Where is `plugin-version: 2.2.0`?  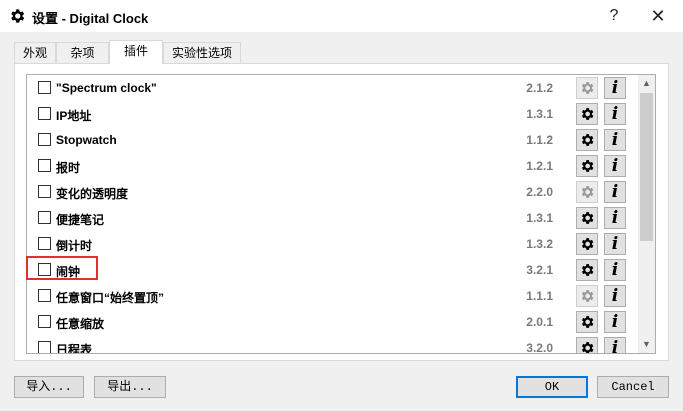
plugin-version: 2.2.0 is located at coordinates (539, 192).